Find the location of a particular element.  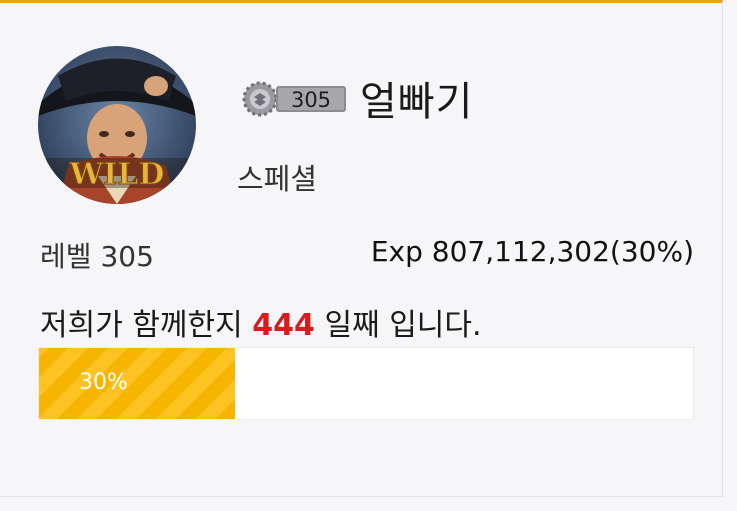

exp-progress-fill is located at coordinates (137, 383).